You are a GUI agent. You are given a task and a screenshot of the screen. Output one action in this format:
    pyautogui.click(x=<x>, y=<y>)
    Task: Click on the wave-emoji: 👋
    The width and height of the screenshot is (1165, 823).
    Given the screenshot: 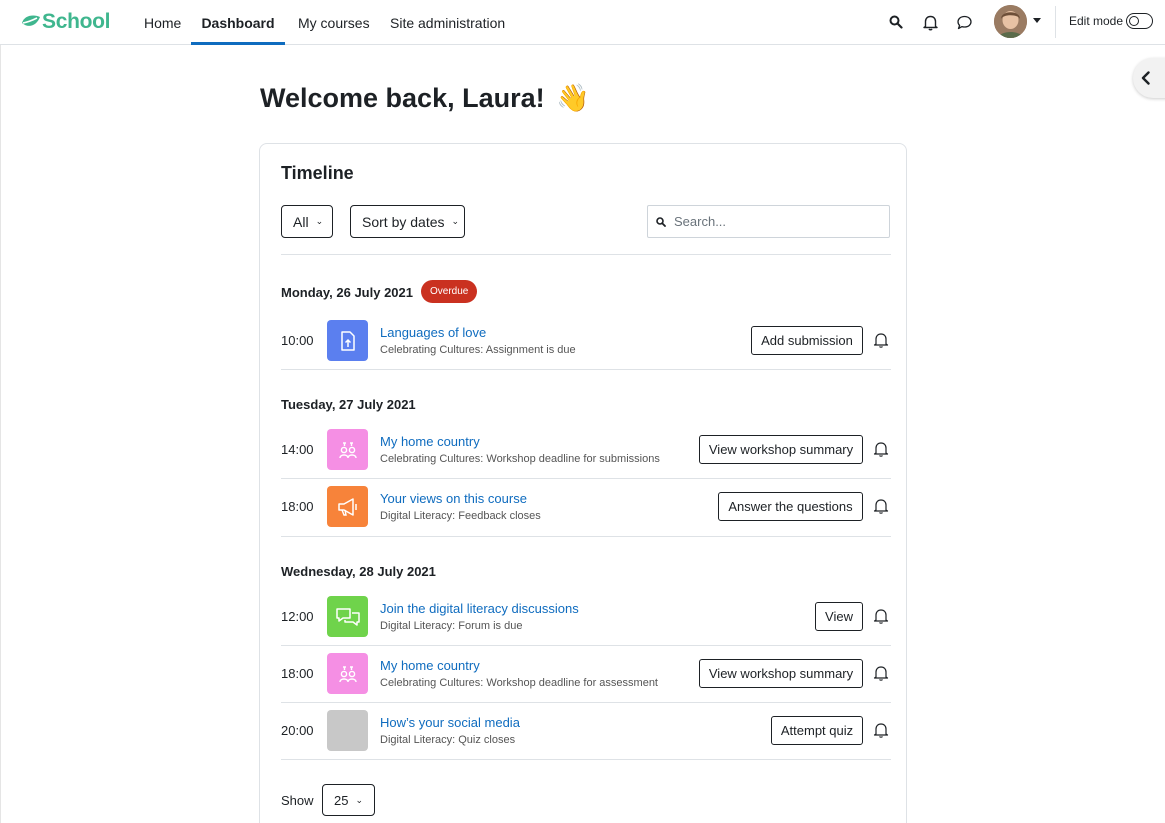 What is the action you would take?
    pyautogui.click(x=573, y=98)
    